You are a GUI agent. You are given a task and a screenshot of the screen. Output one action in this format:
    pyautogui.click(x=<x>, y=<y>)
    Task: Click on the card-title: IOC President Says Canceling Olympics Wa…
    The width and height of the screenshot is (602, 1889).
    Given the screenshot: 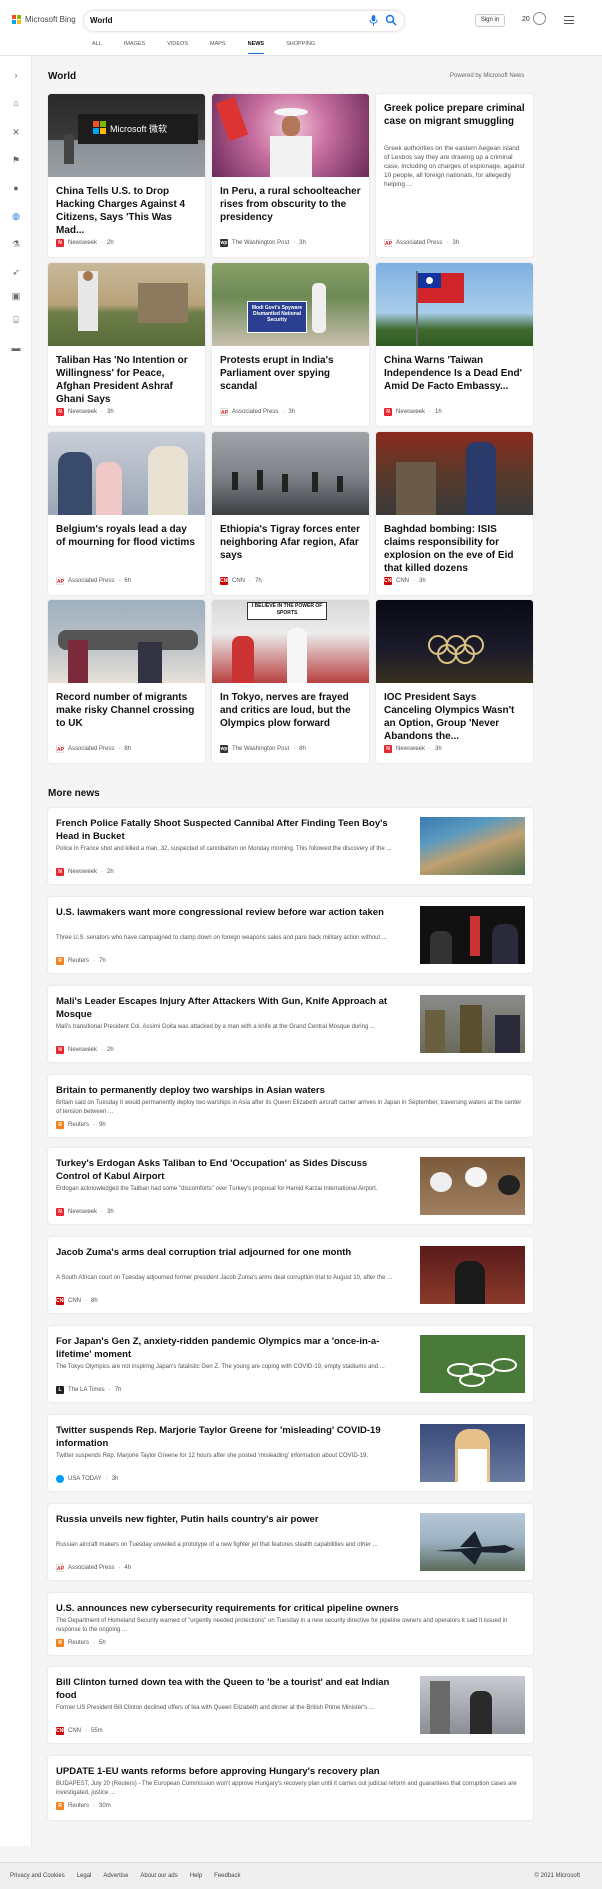 What is the action you would take?
    pyautogui.click(x=455, y=717)
    